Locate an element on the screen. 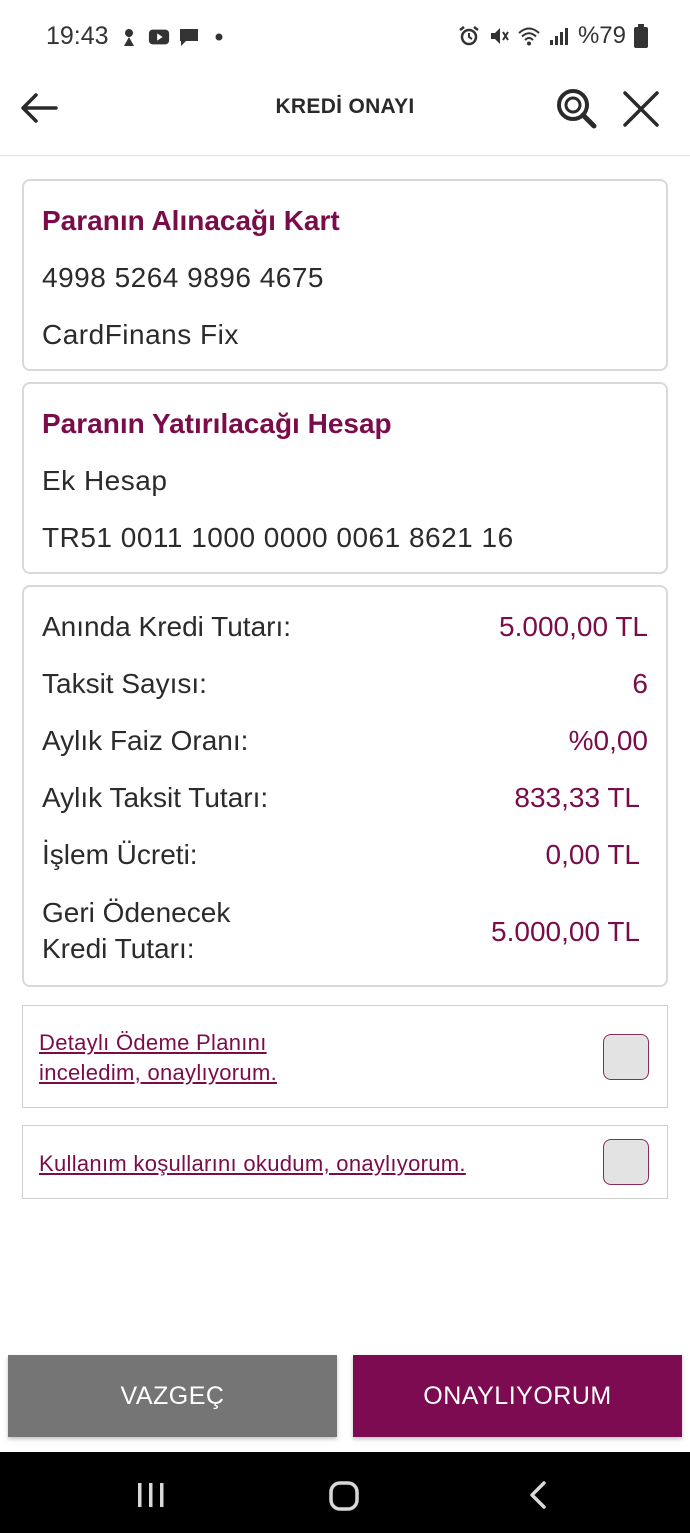 The image size is (690, 1533). detail-label: Aylık Faiz Oranı: is located at coordinates (145, 740).